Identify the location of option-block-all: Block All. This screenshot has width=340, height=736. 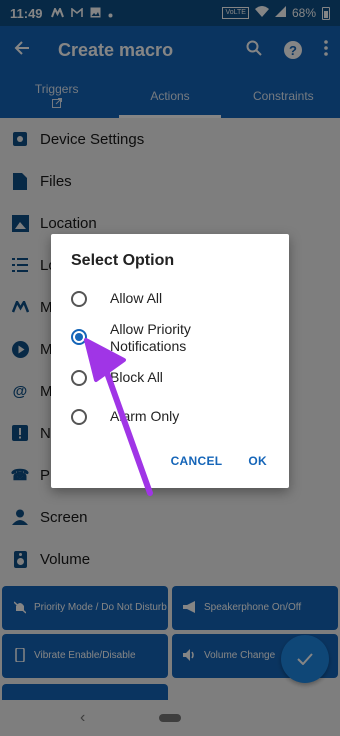
(145, 377).